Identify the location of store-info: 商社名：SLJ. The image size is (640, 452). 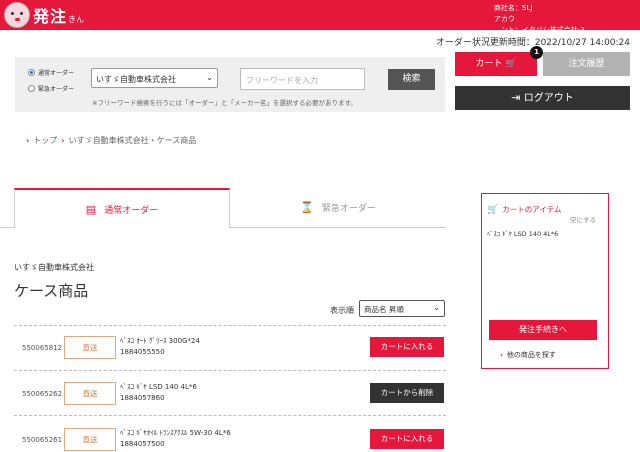
(563, 8).